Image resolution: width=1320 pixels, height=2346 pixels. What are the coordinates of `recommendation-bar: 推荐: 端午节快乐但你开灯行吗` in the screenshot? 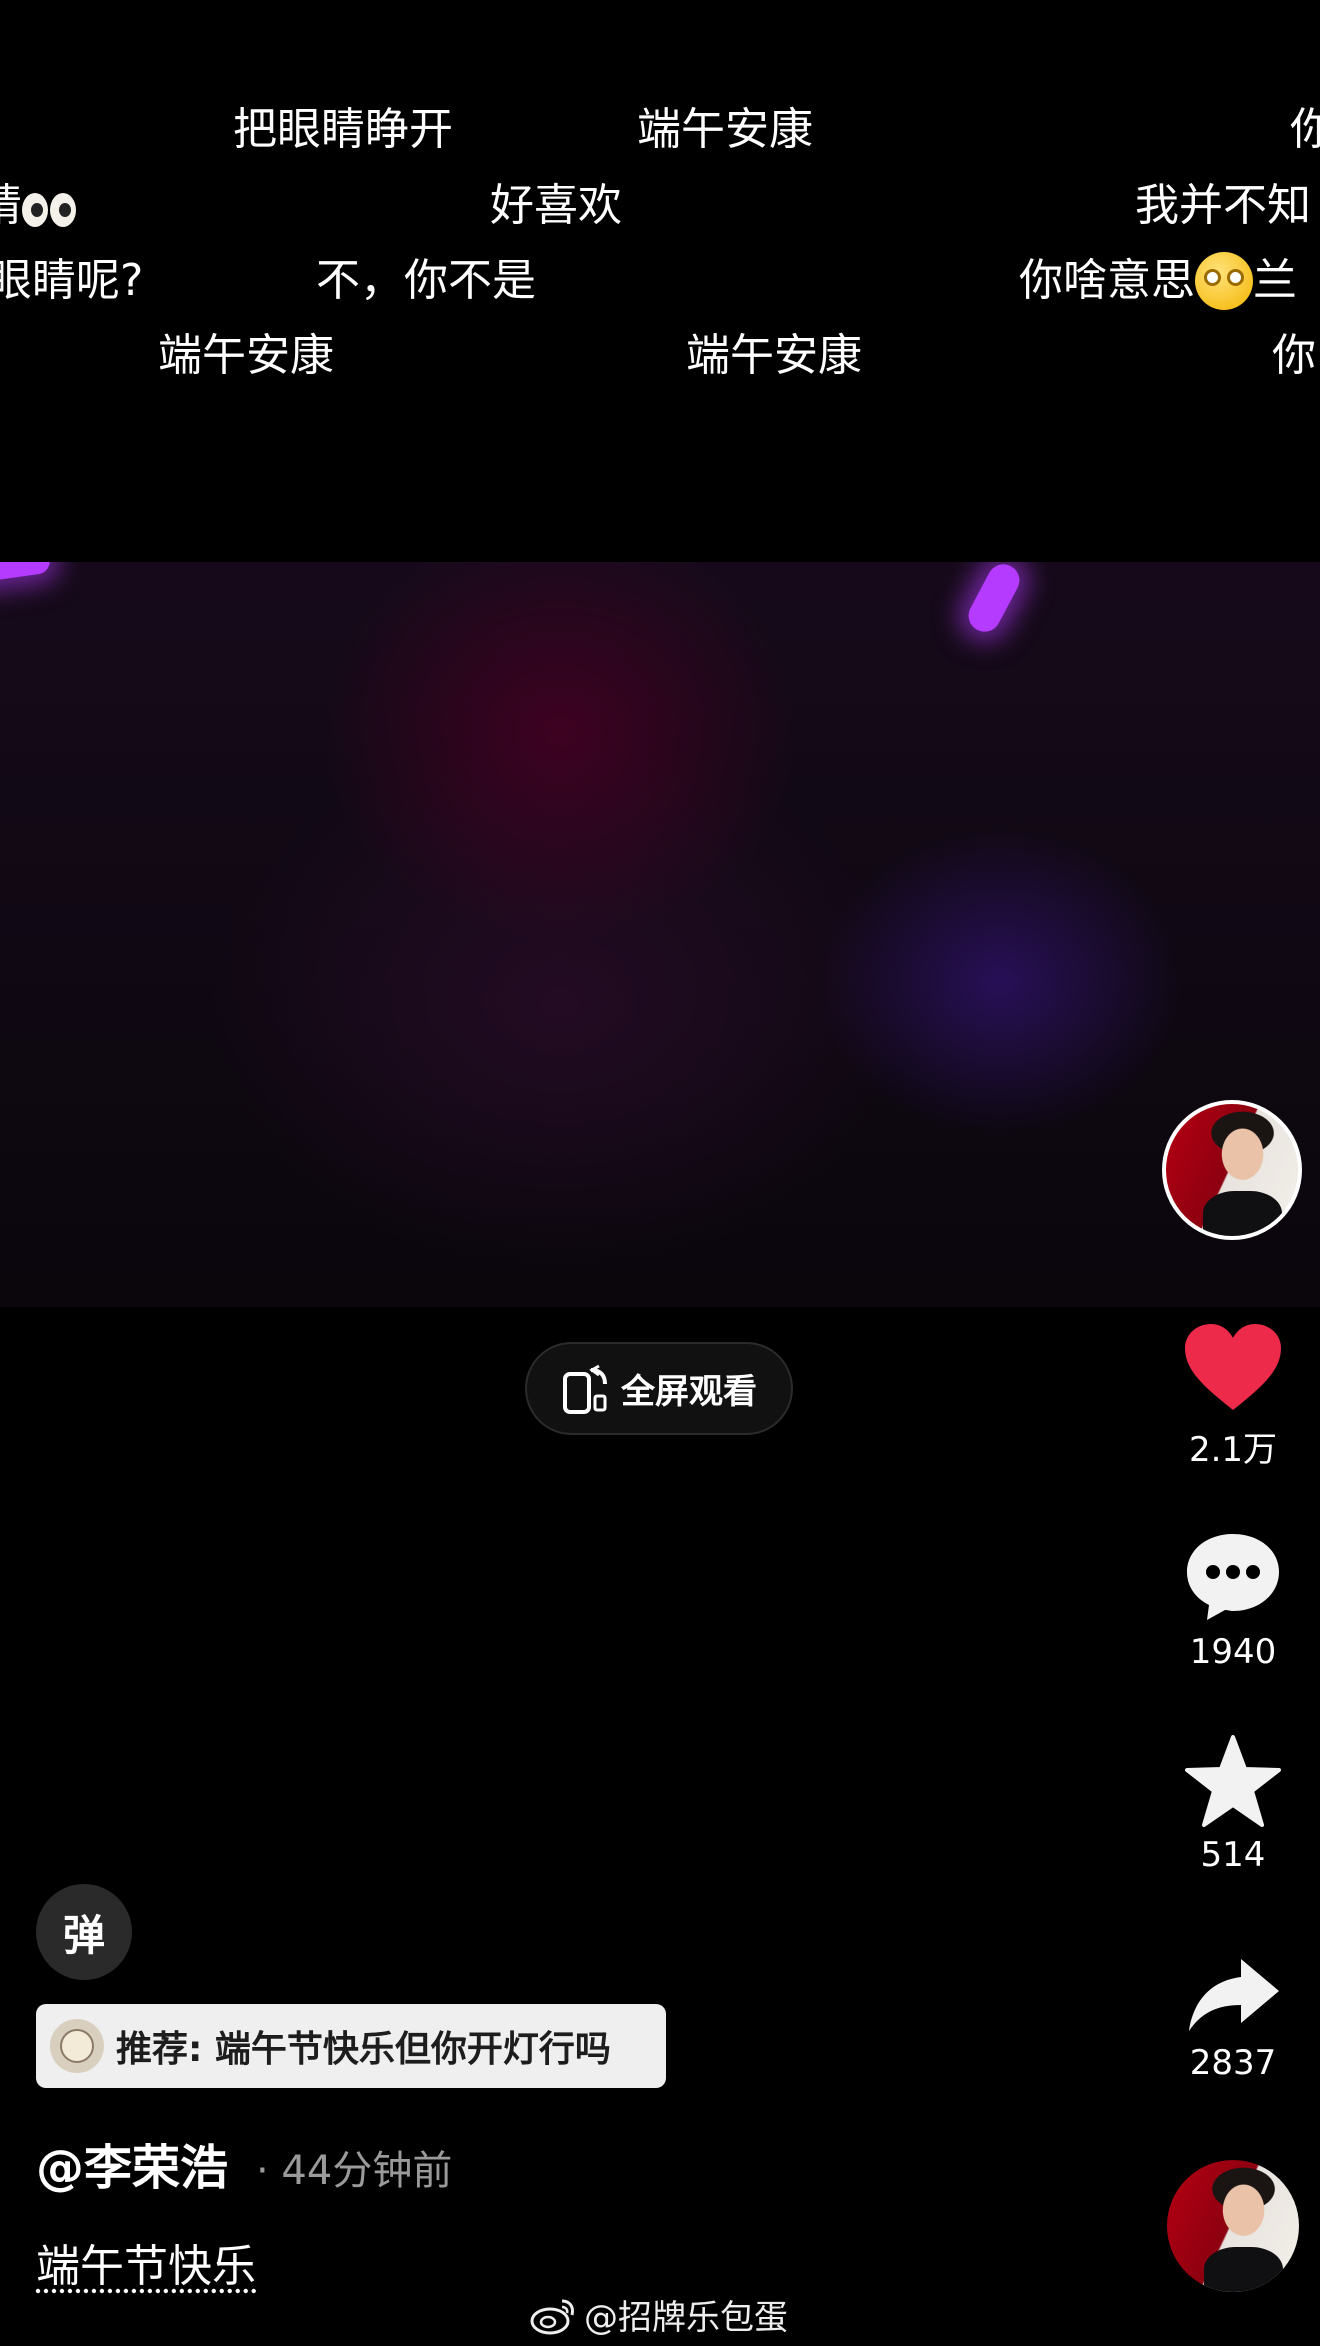 It's located at (351, 2046).